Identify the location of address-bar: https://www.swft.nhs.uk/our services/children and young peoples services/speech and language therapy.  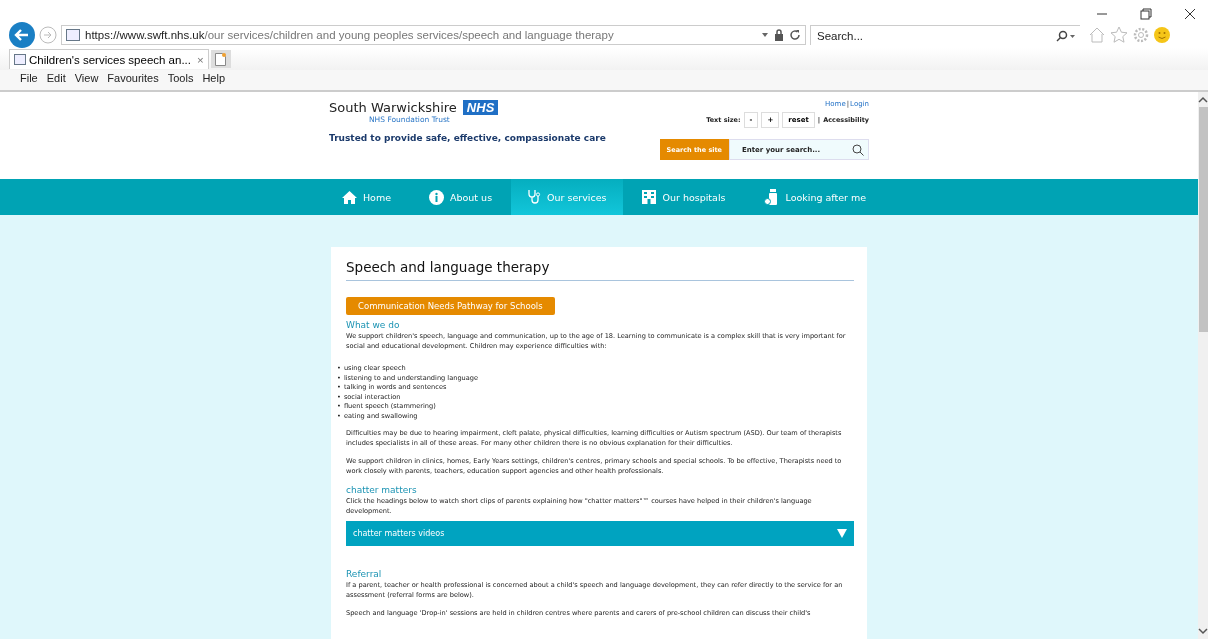
(433, 35).